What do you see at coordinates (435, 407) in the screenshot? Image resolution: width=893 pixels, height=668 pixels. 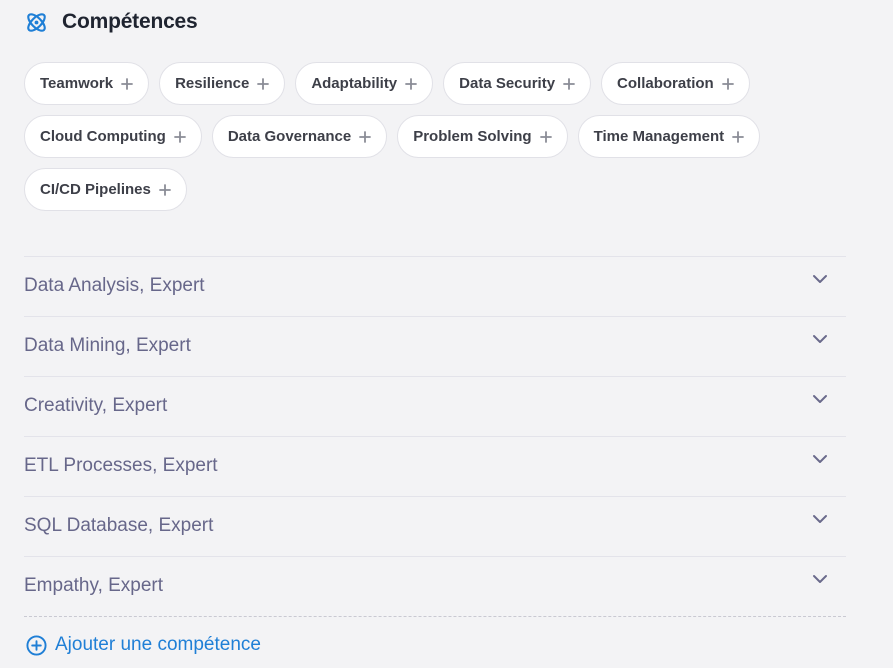 I see `skill-accordion-item: Creativity, Expert` at bounding box center [435, 407].